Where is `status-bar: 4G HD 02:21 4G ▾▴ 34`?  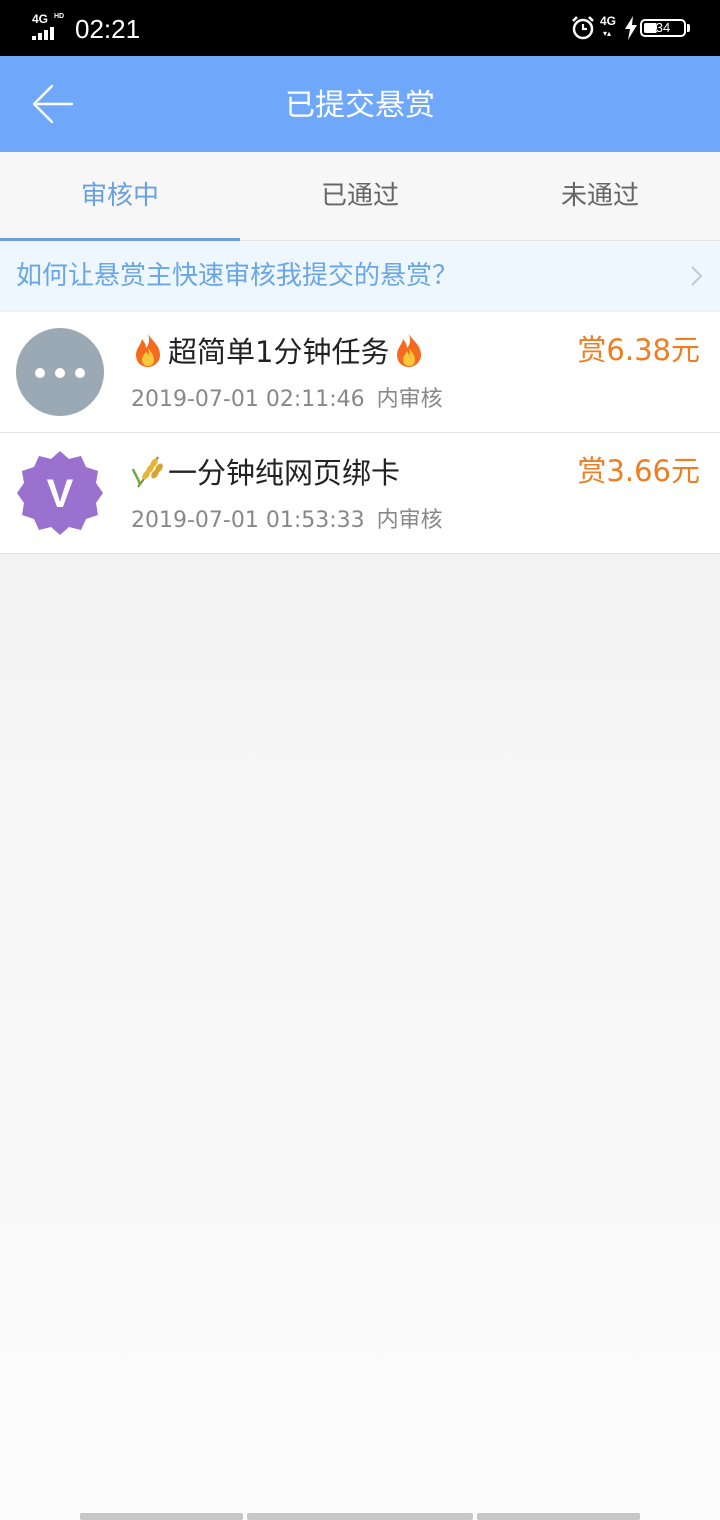
status-bar: 4G HD 02:21 4G ▾▴ 34 is located at coordinates (360, 28).